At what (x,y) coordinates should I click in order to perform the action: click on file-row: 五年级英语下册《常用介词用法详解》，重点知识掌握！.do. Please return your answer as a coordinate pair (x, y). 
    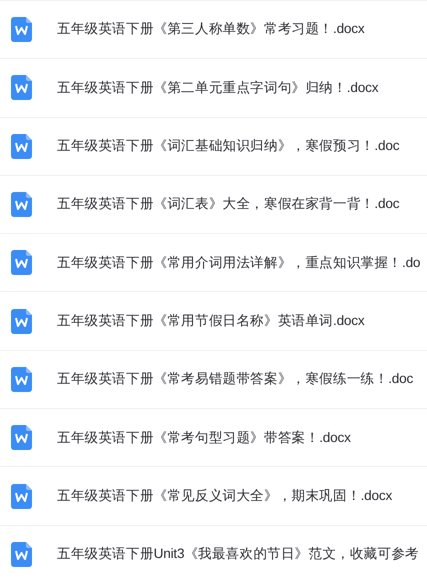
    Looking at the image, I should click on (213, 262).